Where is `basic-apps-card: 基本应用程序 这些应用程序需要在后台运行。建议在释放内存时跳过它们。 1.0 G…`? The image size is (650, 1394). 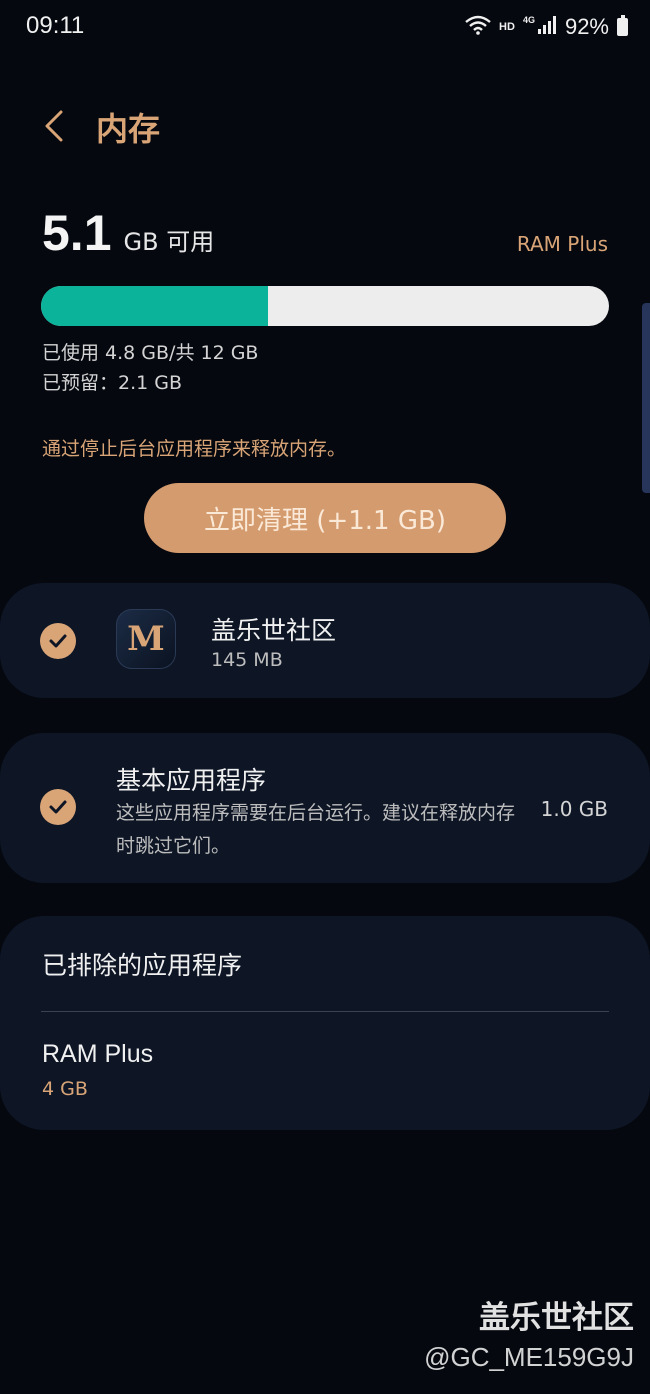
basic-apps-card: 基本应用程序 这些应用程序需要在后台运行。建议在释放内存时跳过它们。 1.0 G… is located at coordinates (325, 808).